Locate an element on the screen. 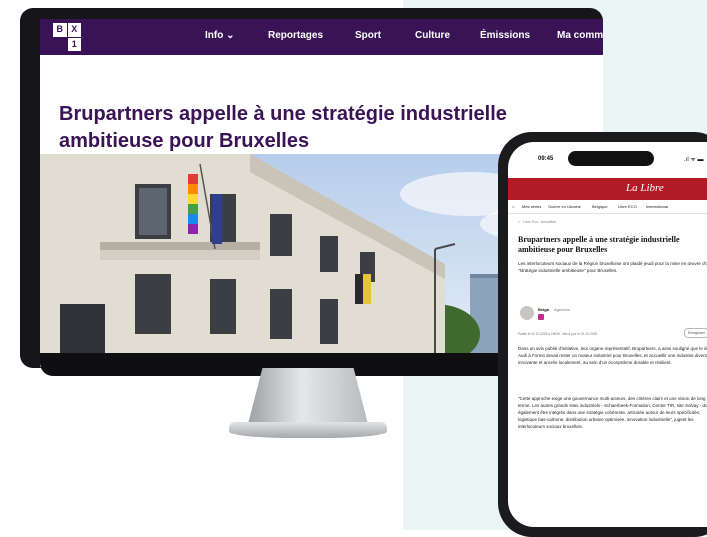  monitor-stand is located at coordinates (308, 396).